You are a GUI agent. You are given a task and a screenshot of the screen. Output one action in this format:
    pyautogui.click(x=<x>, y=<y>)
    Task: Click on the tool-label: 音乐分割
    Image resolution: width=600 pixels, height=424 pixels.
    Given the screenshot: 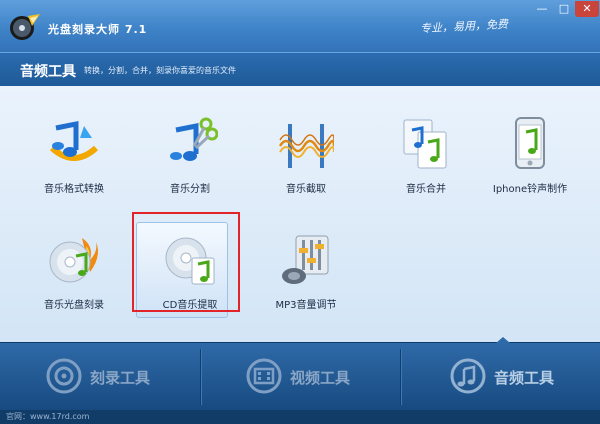 What is the action you would take?
    pyautogui.click(x=190, y=189)
    